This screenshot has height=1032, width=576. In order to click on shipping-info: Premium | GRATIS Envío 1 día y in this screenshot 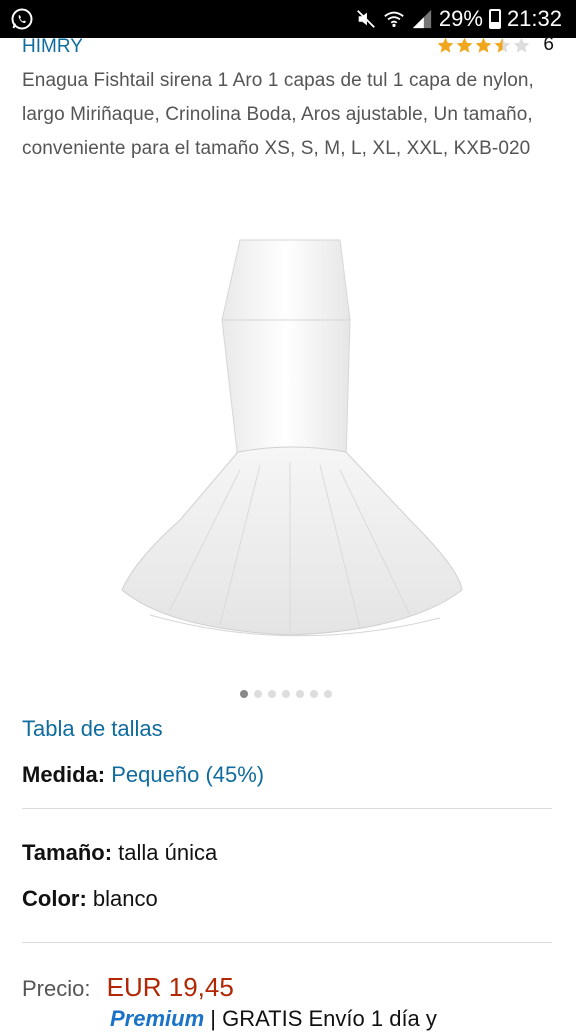, I will do `click(273, 1019)`.